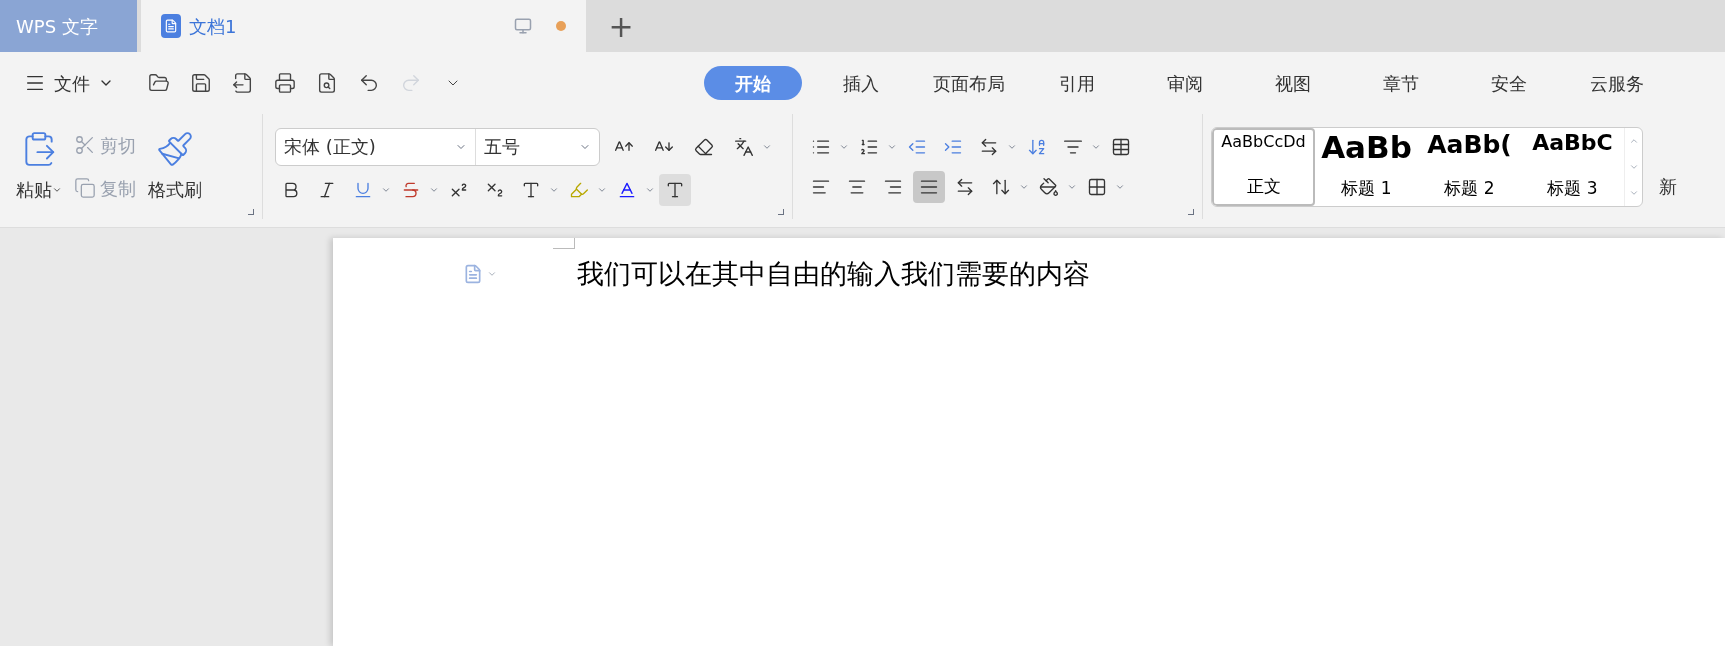 Image resolution: width=1725 pixels, height=646 pixels. Describe the element at coordinates (833, 274) in the screenshot. I see `document-text: 我们可以在其中自由的输入我们需要的内容` at that location.